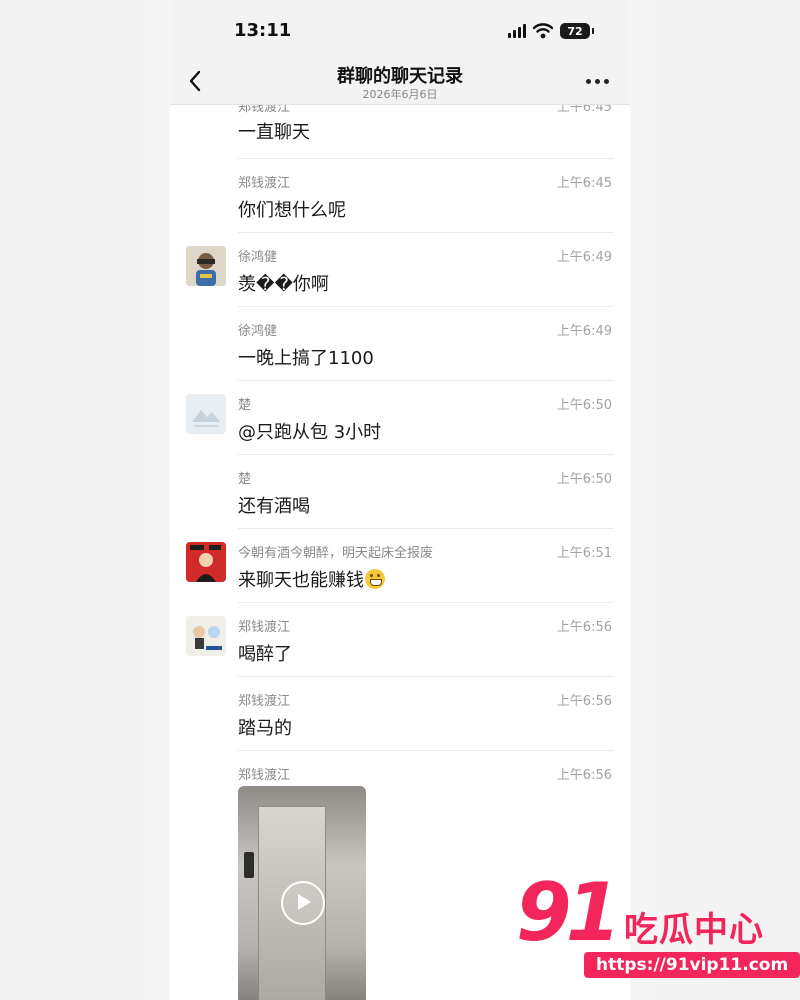 The width and height of the screenshot is (800, 1000). What do you see at coordinates (310, 432) in the screenshot?
I see `message-text: @只跑从包 3小时` at bounding box center [310, 432].